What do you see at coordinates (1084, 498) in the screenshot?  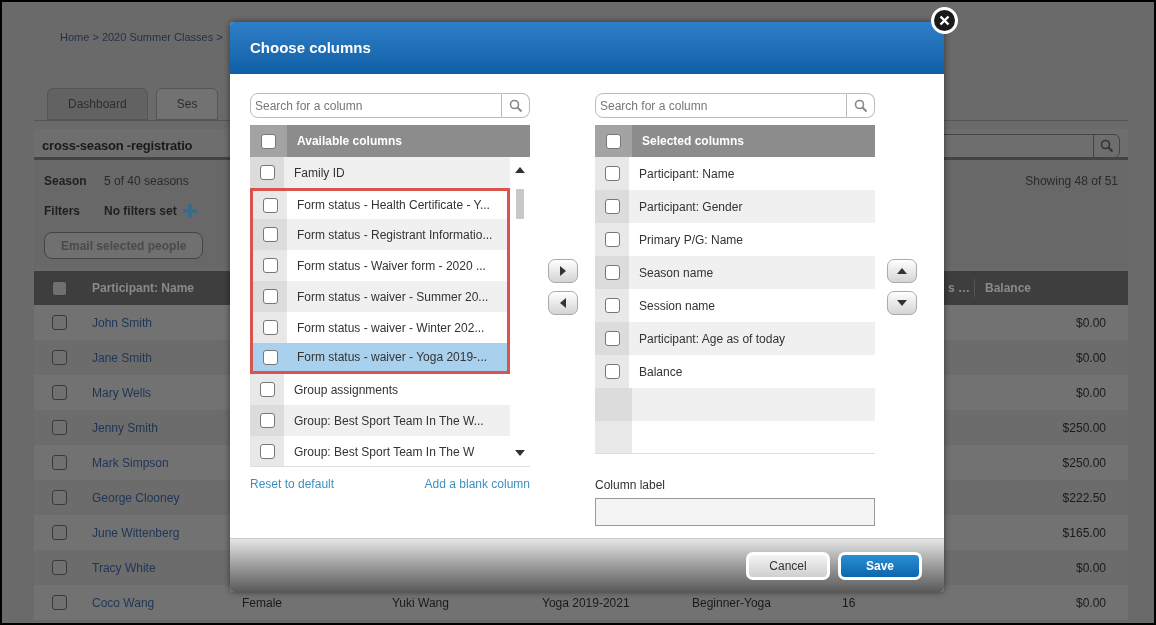 I see `balance-cell-text: $222.50` at bounding box center [1084, 498].